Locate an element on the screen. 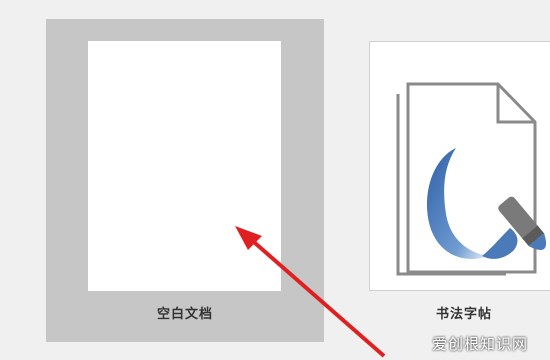  annotation-arrow is located at coordinates (310, 292).